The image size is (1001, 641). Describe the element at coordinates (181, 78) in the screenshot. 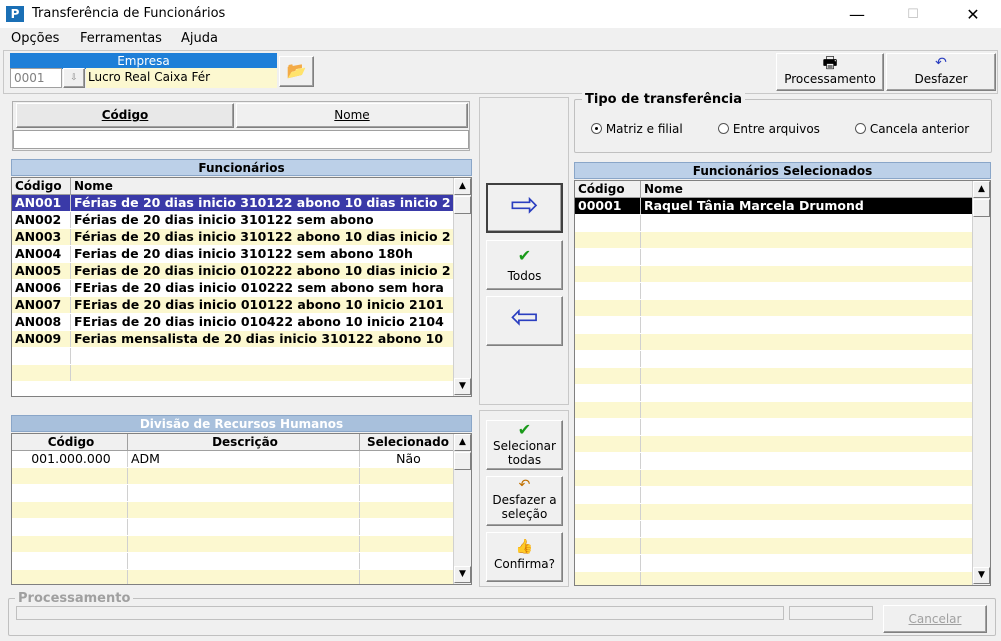

I see `empresa-name-field: Lucro Real Caixa Fér` at that location.